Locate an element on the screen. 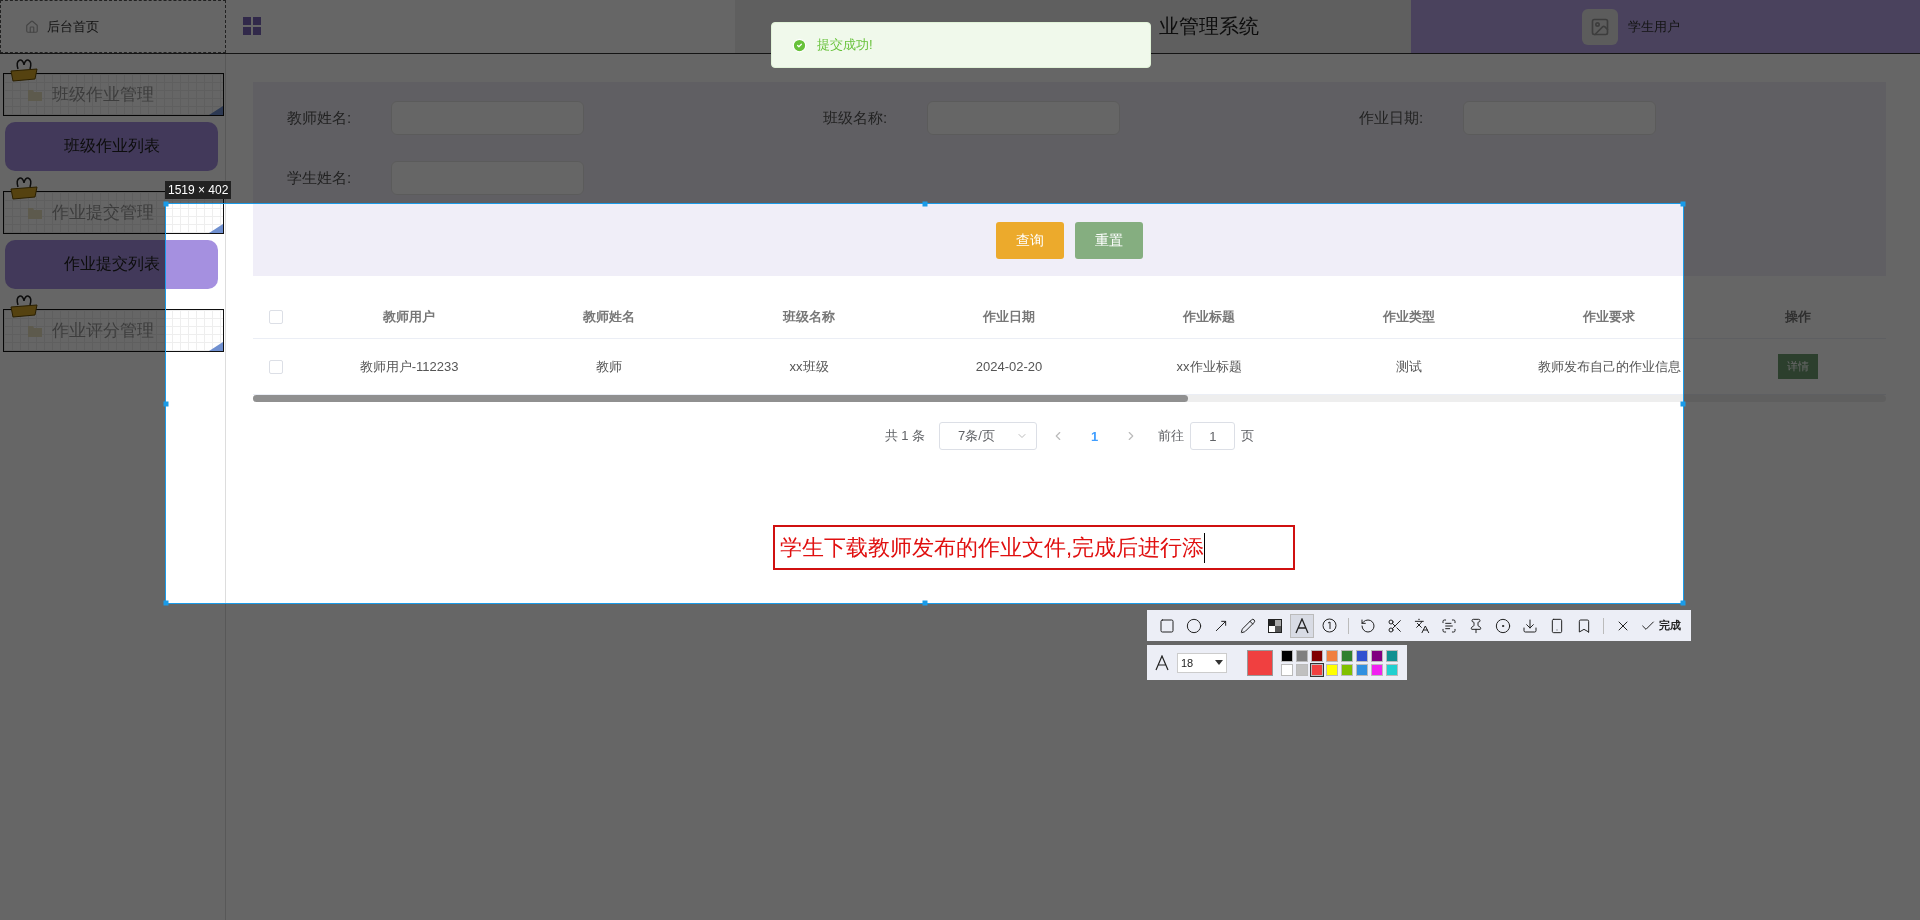 The height and width of the screenshot is (920, 1920). user-name: 学生用户 is located at coordinates (1654, 26).